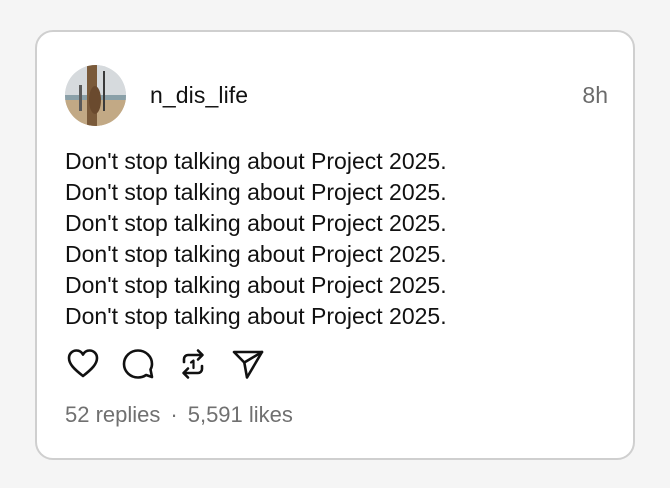 The height and width of the screenshot is (488, 670). I want to click on send-icon, so click(248, 364).